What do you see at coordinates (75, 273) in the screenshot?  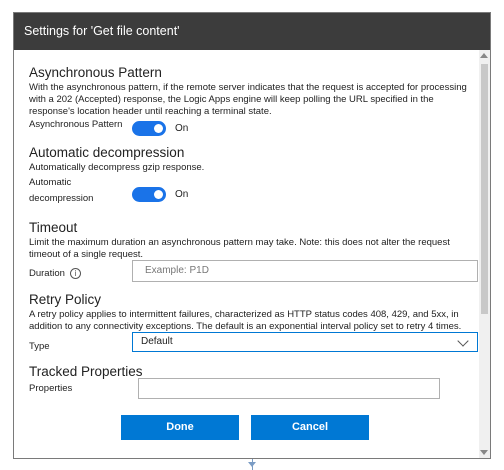 I see `info-icon: i` at bounding box center [75, 273].